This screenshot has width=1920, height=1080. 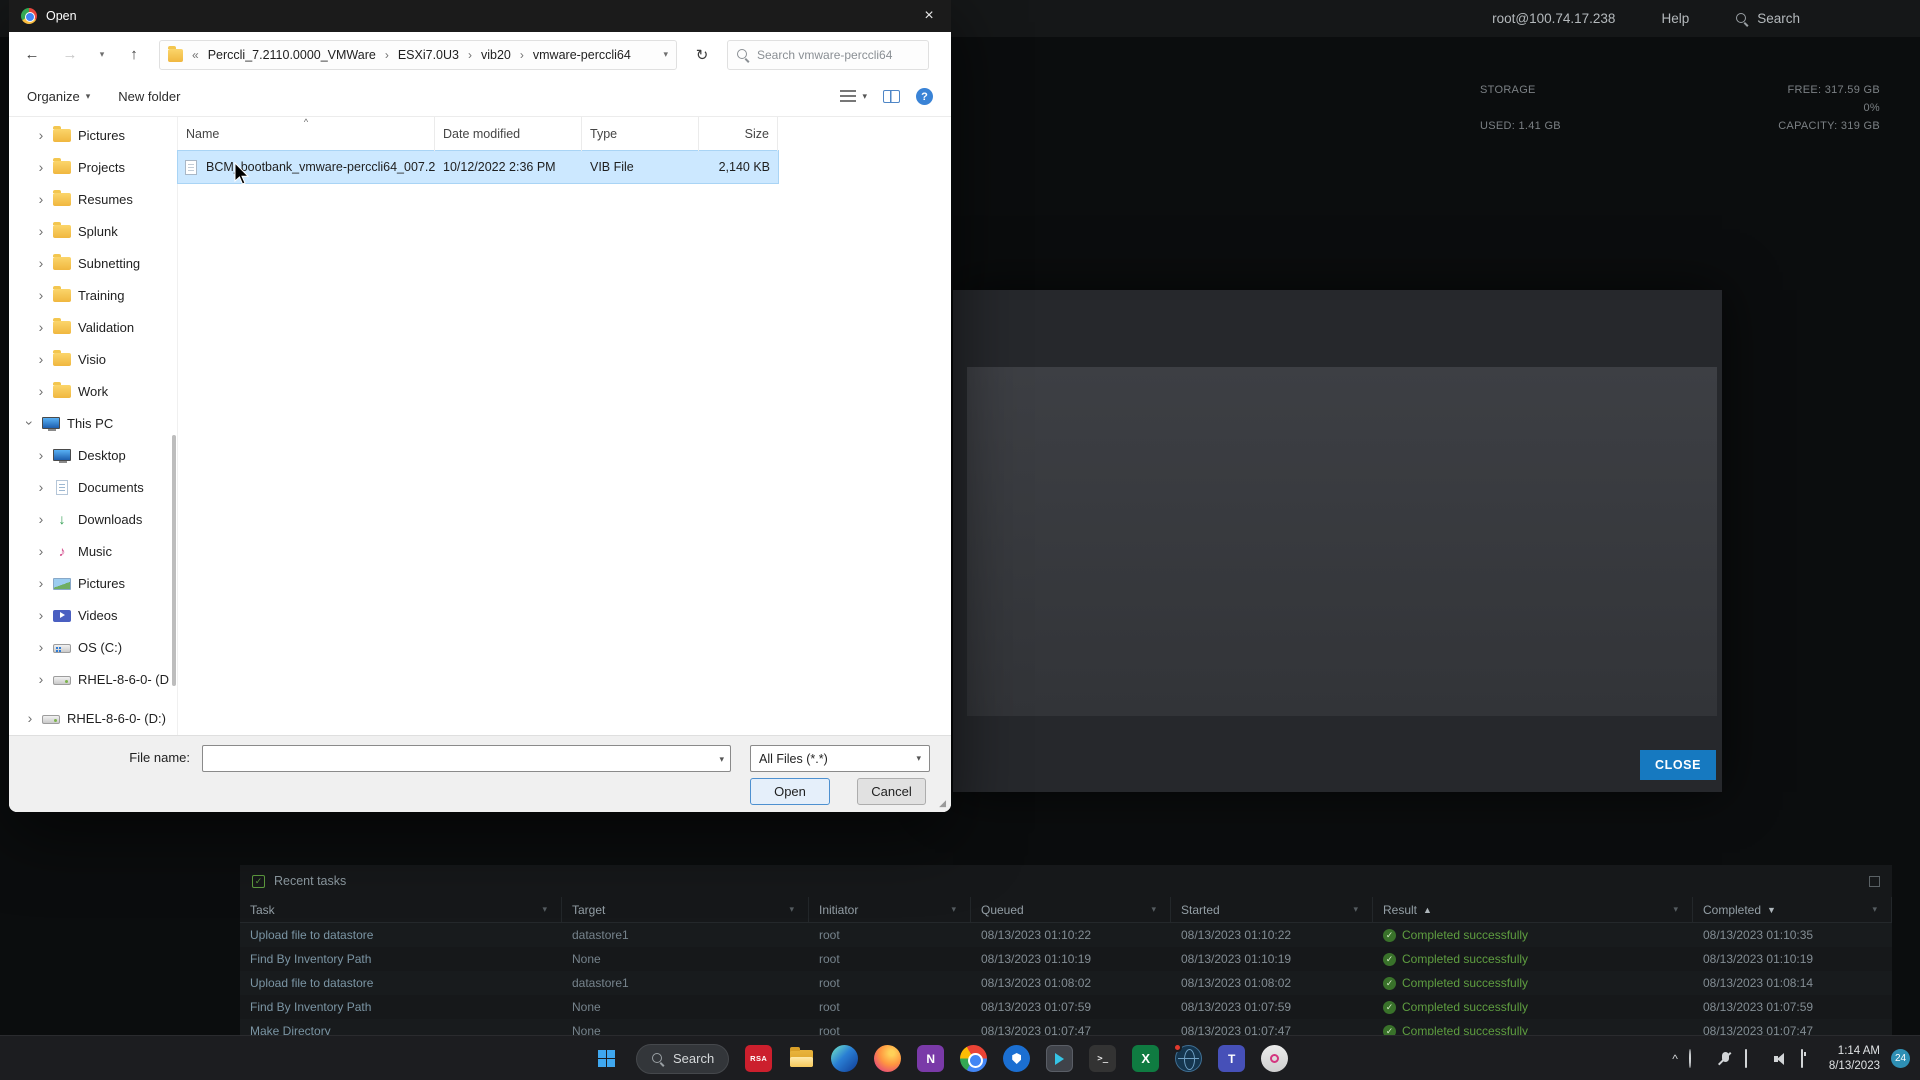 What do you see at coordinates (195, 55) in the screenshot?
I see `path-ellipsis: «` at bounding box center [195, 55].